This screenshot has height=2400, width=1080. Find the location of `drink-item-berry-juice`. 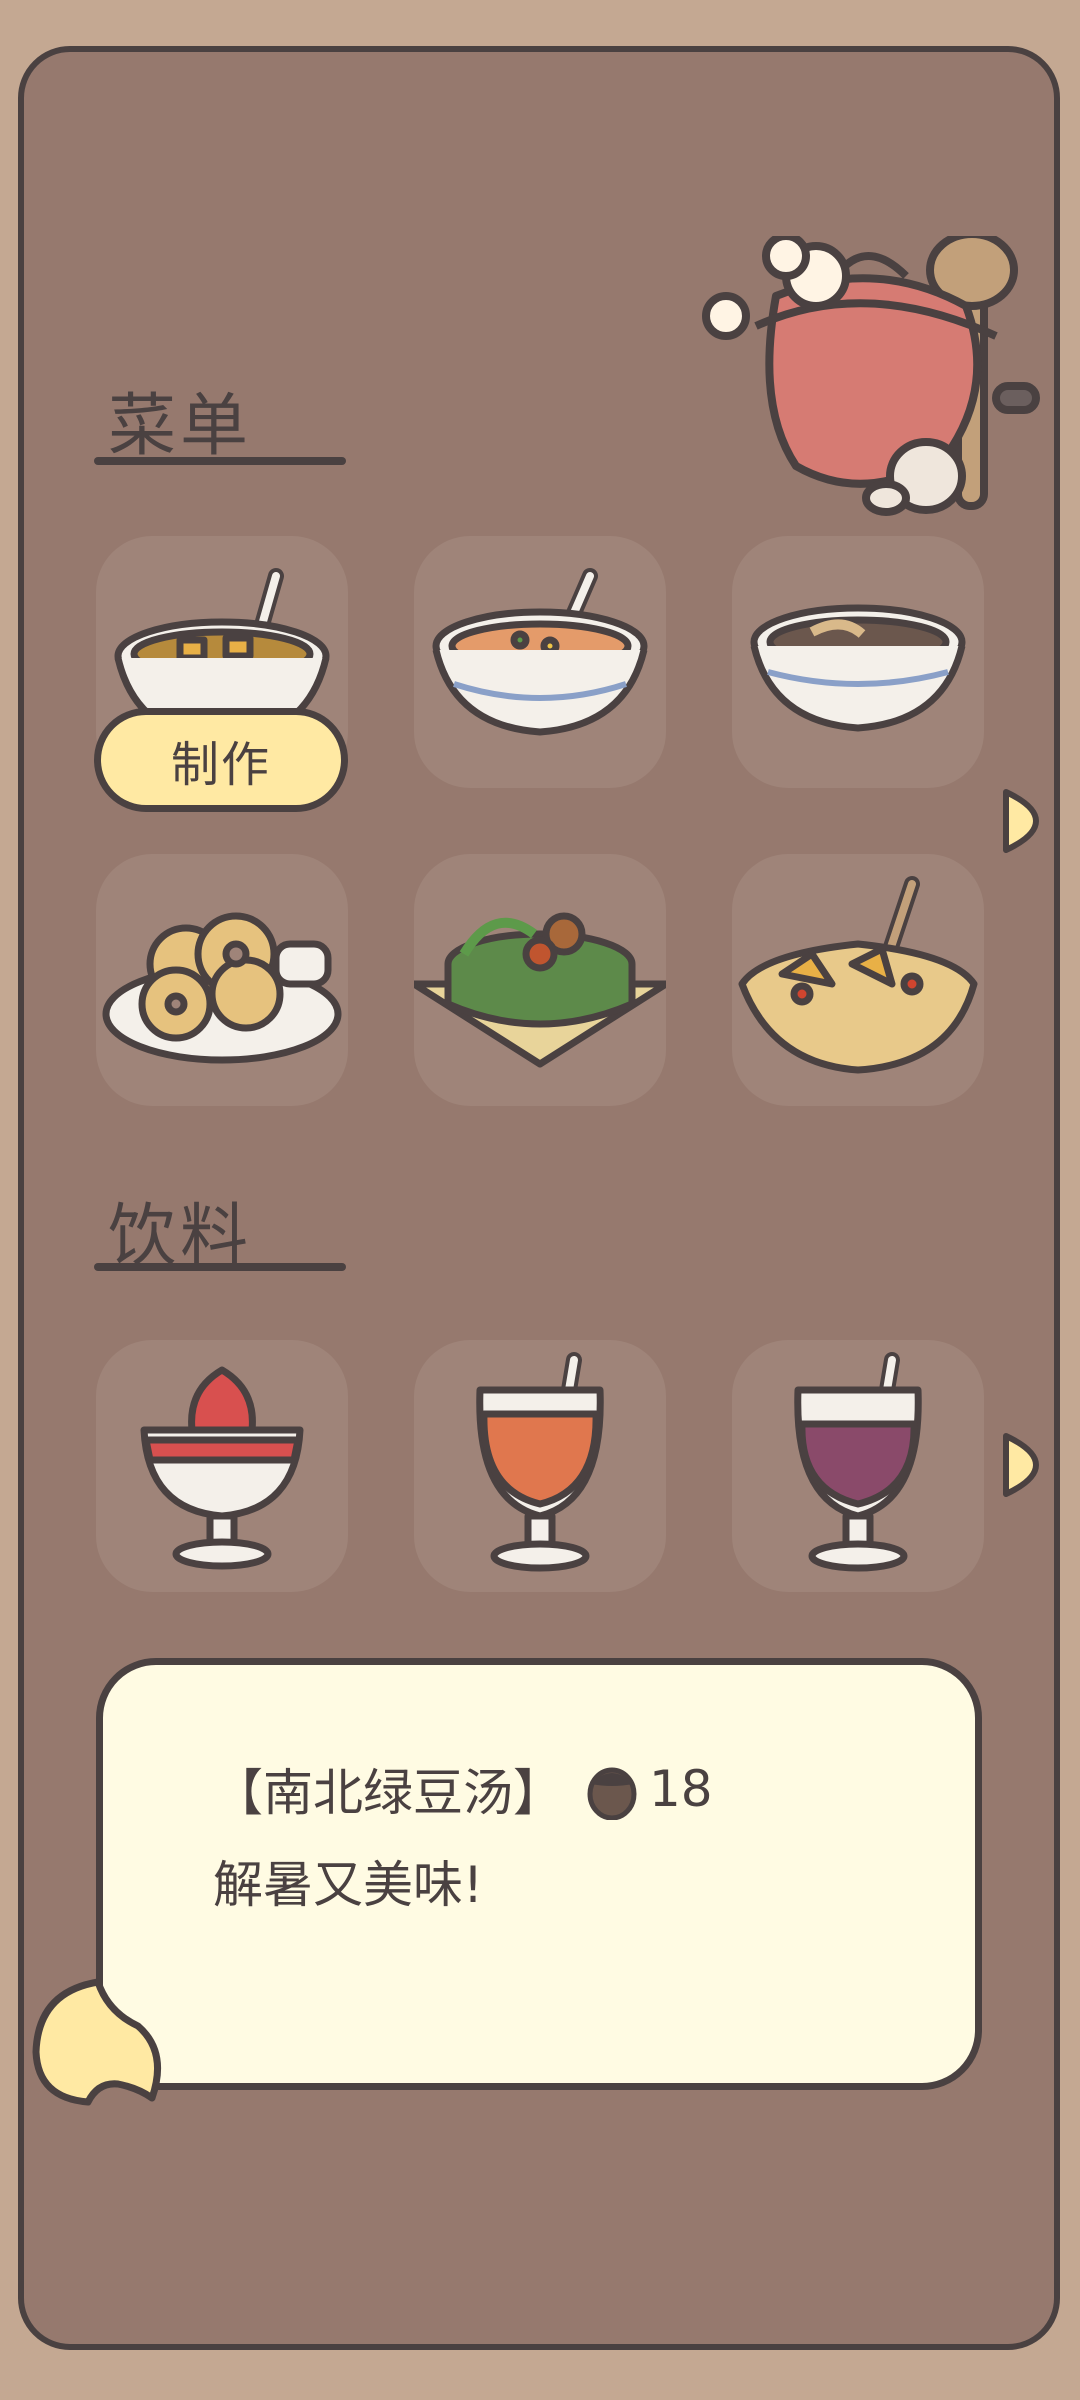

drink-item-berry-juice is located at coordinates (858, 1466).